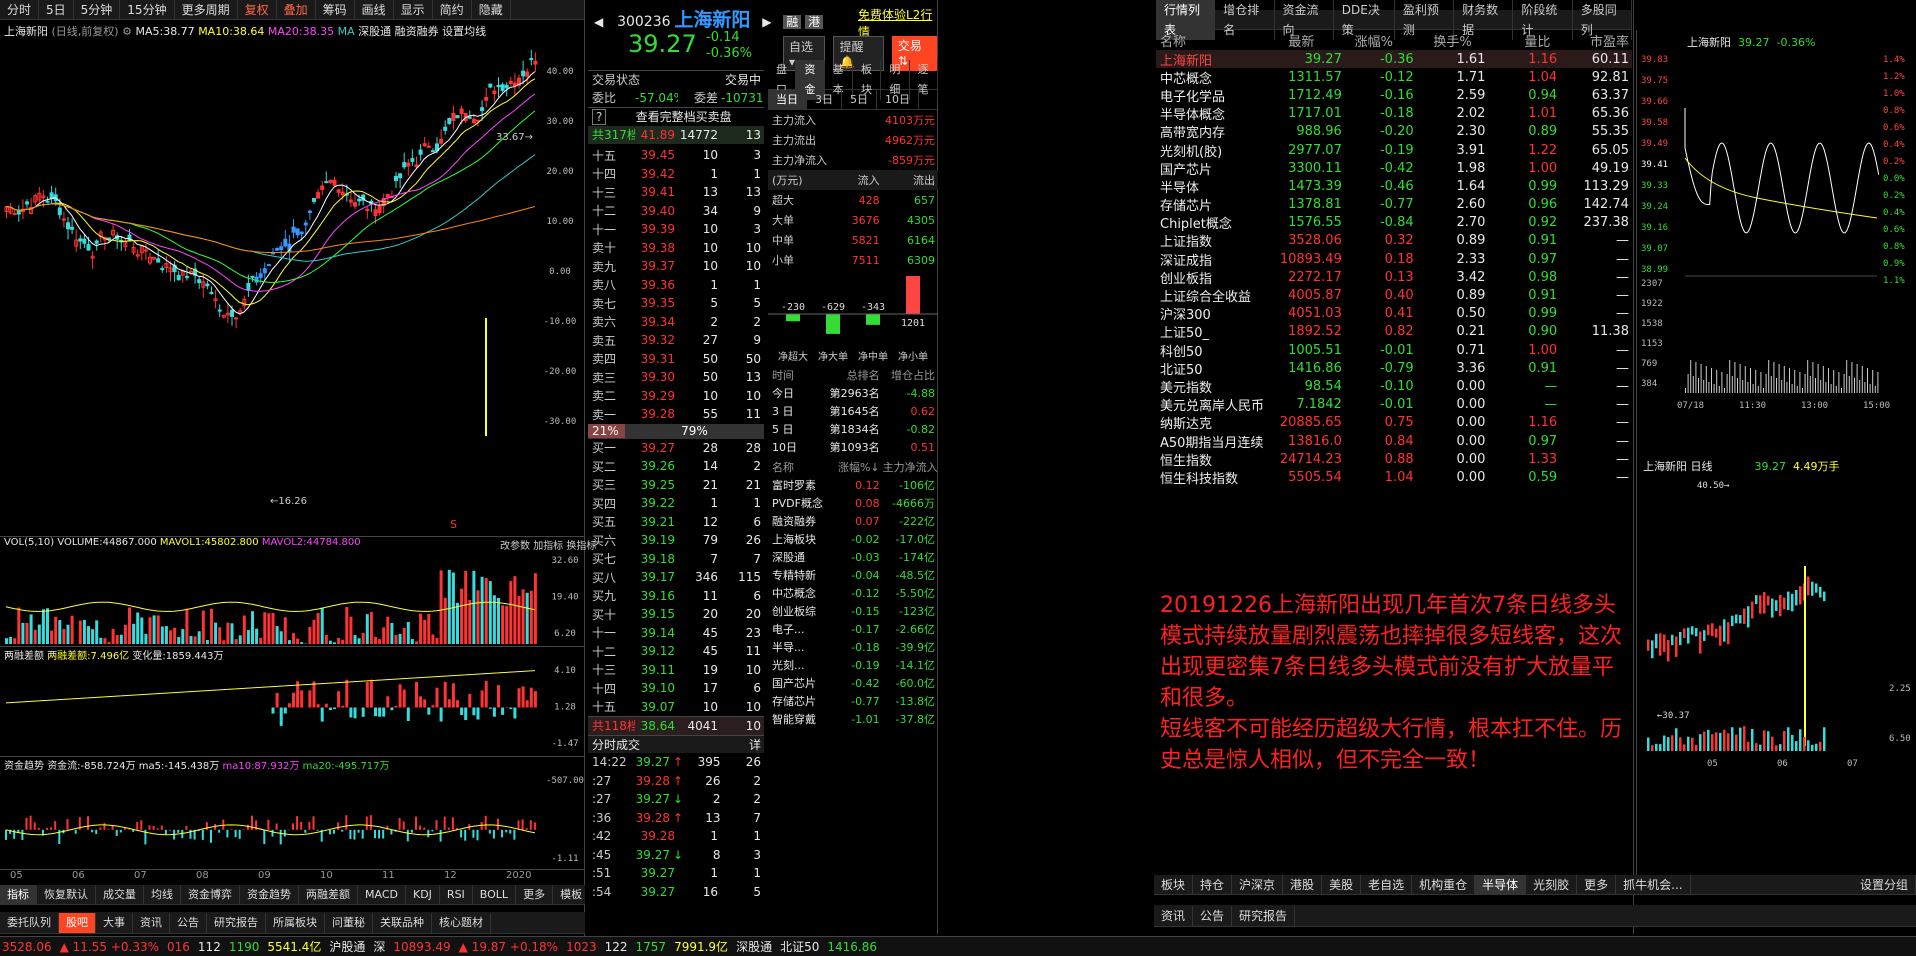 This screenshot has height=956, width=1916. Describe the element at coordinates (676, 266) in the screenshot. I see `order-row: 卖九 39.37 10 10` at that location.